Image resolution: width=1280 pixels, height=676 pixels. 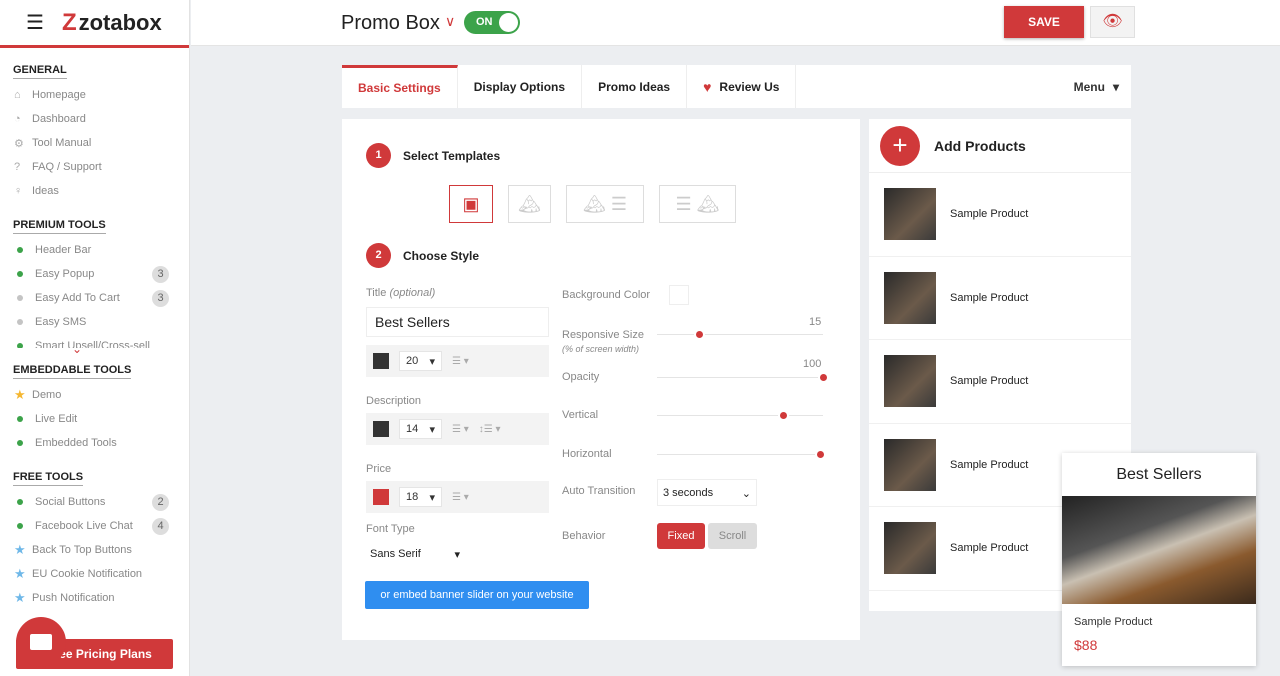 I want to click on add-products-header: + Add Products, so click(x=1000, y=146).